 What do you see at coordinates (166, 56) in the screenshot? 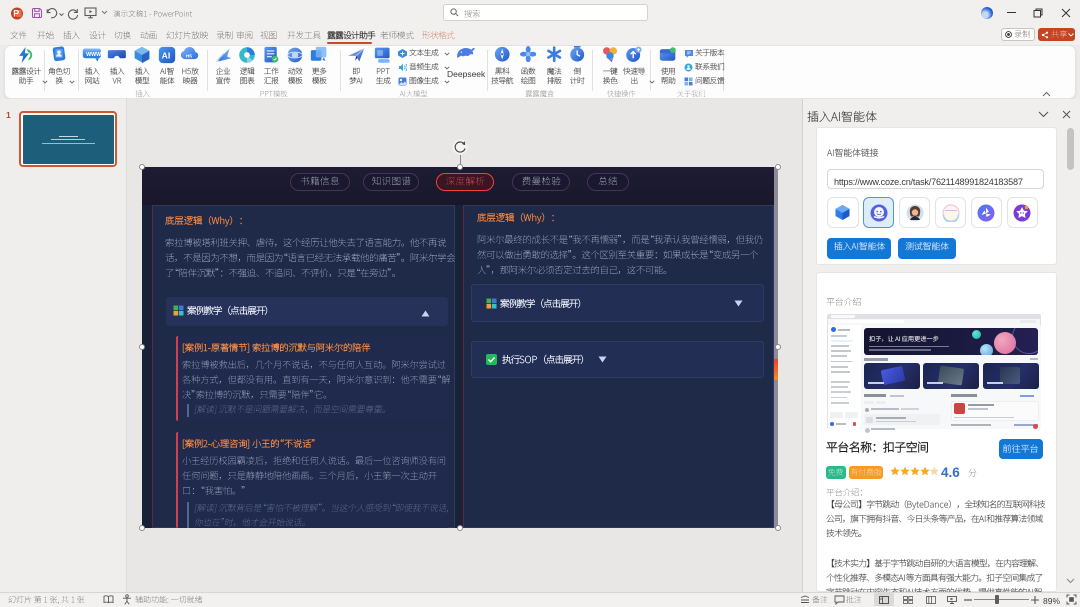
I see `svg-text: AI` at bounding box center [166, 56].